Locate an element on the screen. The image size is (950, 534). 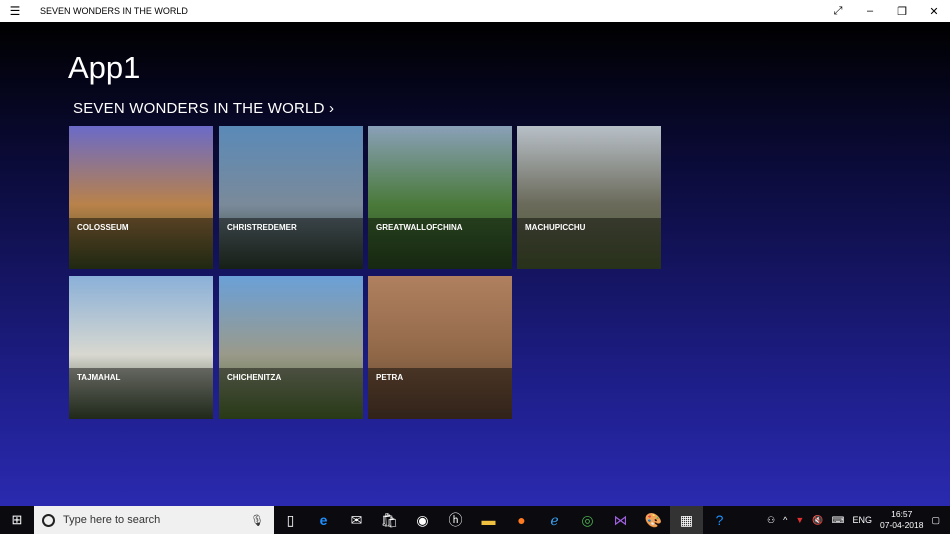
minimize-button: – is located at coordinates (870, 11).